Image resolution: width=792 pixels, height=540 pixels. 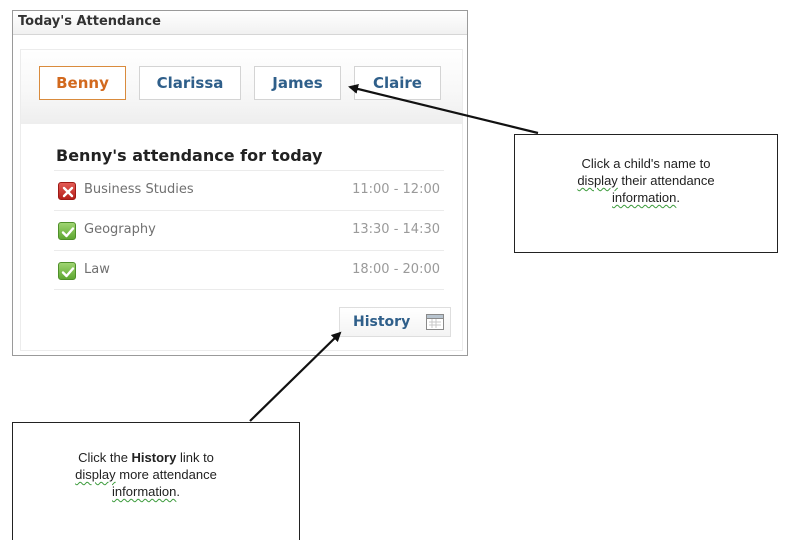 I want to click on widget-title: Today's Attendance, so click(x=240, y=23).